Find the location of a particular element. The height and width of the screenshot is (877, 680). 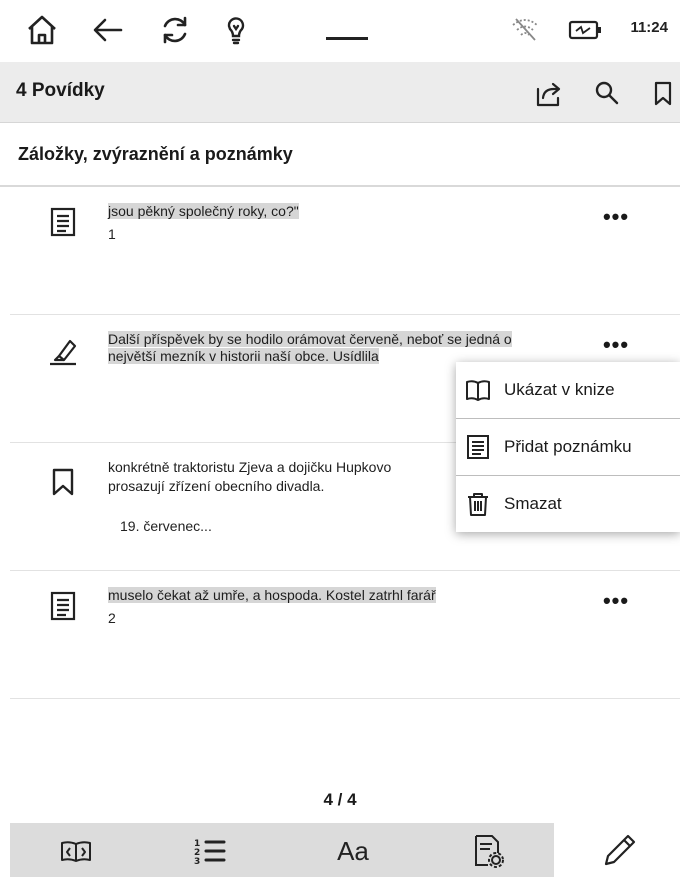

battery-charging-icon is located at coordinates (586, 30).